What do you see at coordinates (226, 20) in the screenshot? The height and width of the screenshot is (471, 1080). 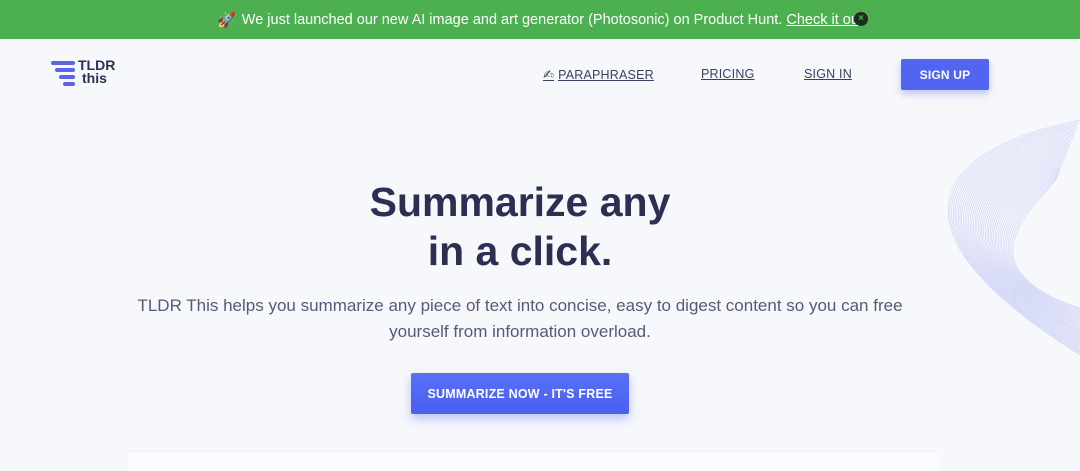 I see `rocket-icon: 🚀` at bounding box center [226, 20].